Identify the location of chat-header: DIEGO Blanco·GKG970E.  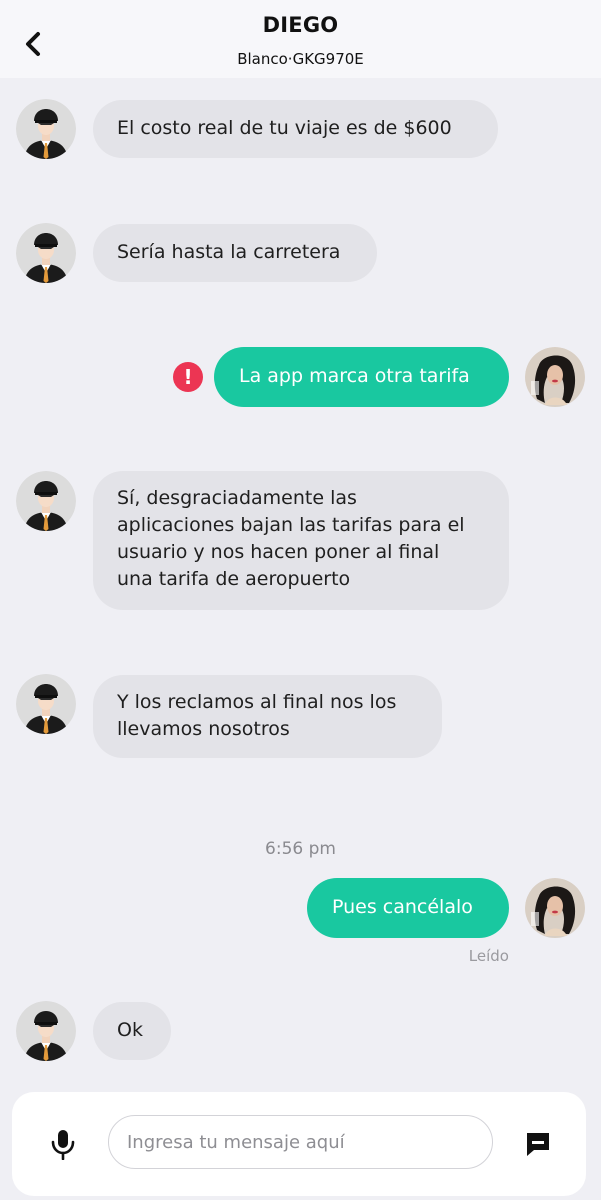
(300, 39).